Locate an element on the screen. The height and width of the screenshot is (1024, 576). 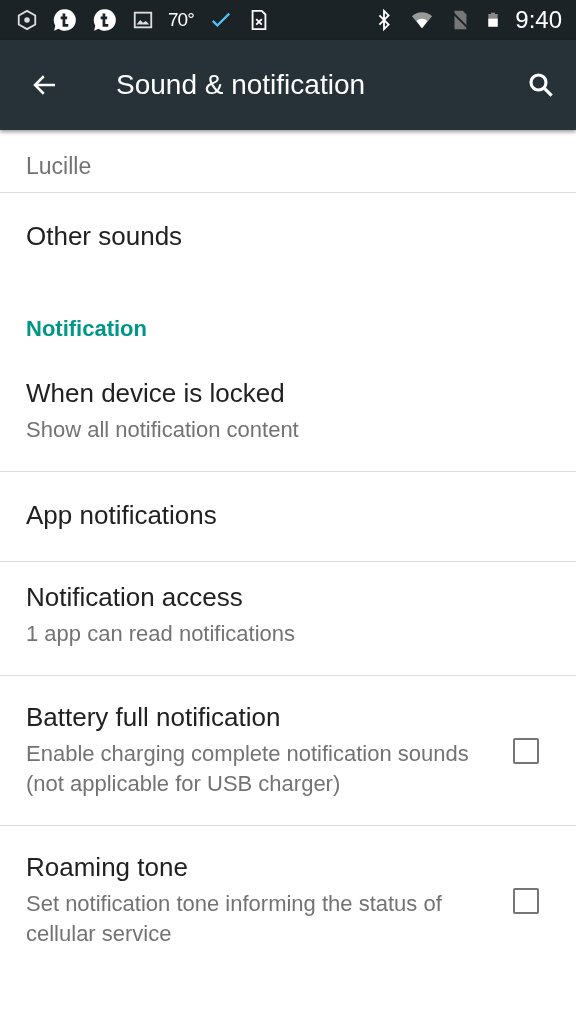
search-button is located at coordinates (541, 85).